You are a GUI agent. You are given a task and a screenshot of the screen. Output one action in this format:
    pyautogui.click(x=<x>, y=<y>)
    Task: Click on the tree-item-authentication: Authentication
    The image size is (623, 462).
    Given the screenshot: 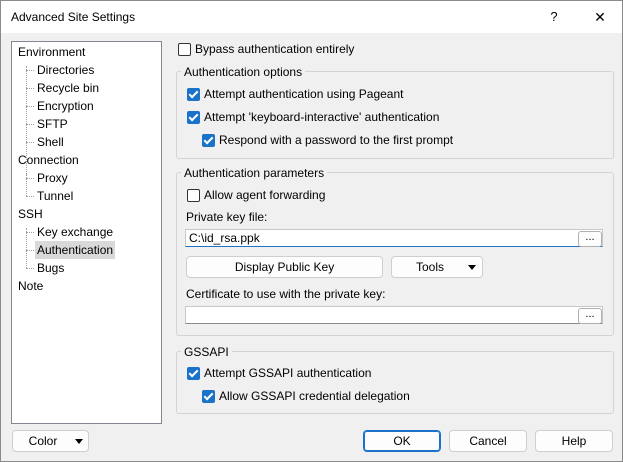 What is the action you would take?
    pyautogui.click(x=75, y=250)
    